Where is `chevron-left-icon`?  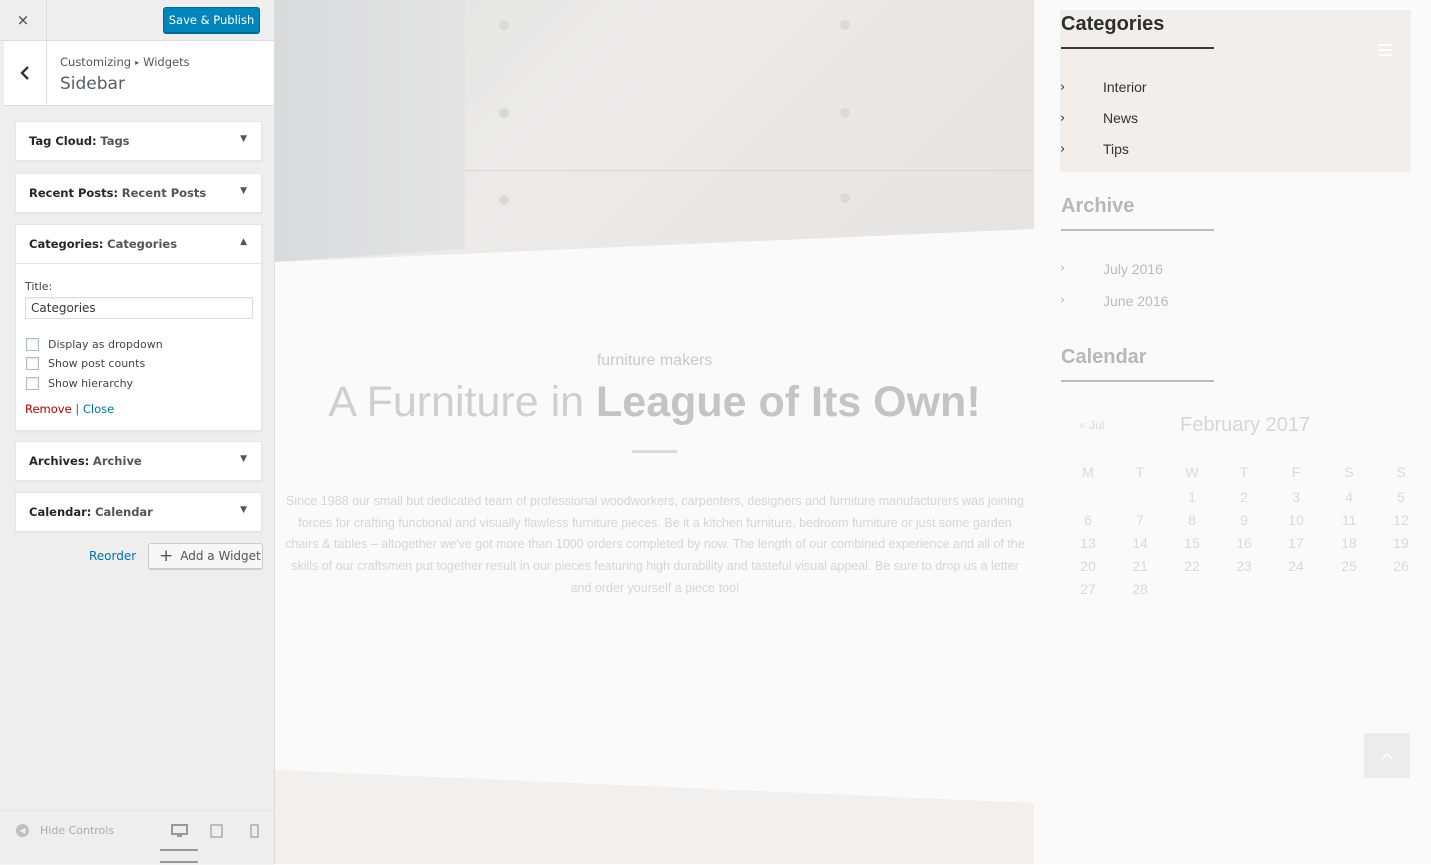
chevron-left-icon is located at coordinates (24, 73).